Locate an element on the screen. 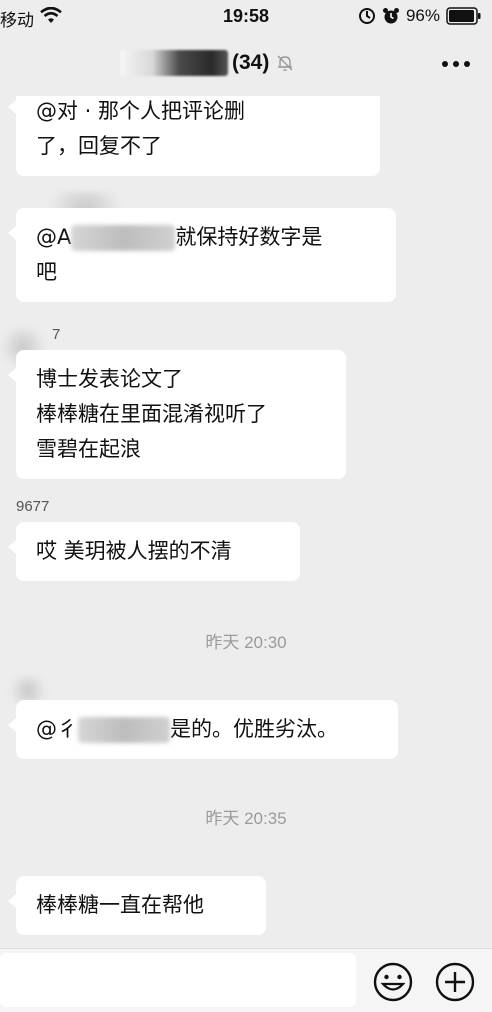 This screenshot has width=492, height=1012. message-line: 博士发表论文了 is located at coordinates (109, 379).